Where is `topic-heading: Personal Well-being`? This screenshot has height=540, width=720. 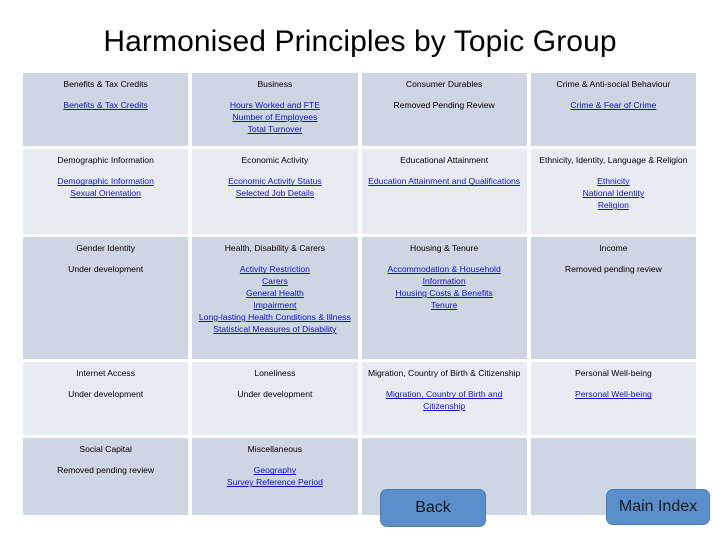 topic-heading: Personal Well-being is located at coordinates (613, 373).